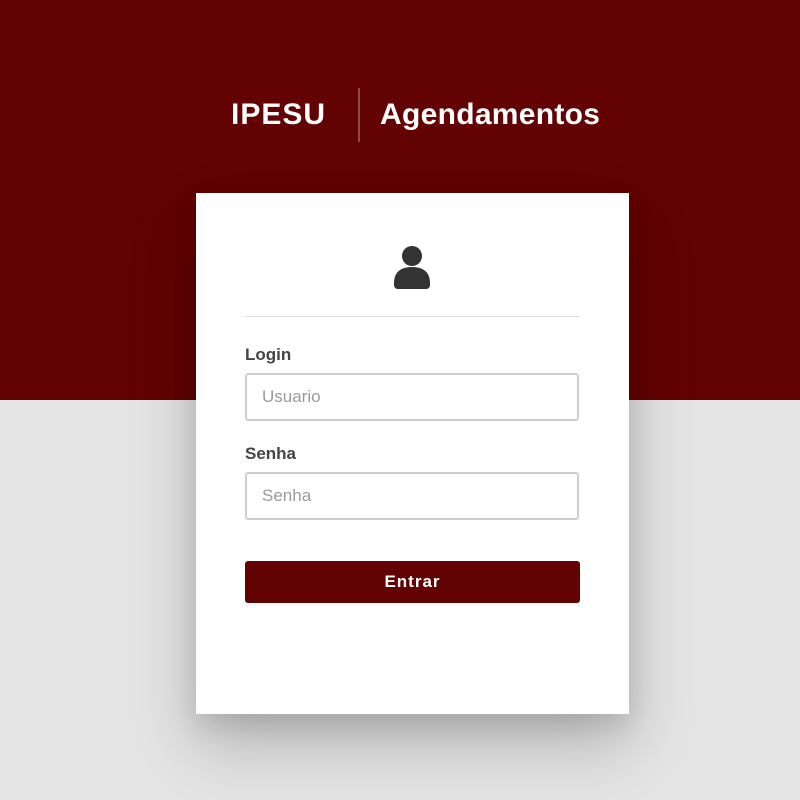 This screenshot has width=800, height=800. I want to click on password-input, so click(412, 496).